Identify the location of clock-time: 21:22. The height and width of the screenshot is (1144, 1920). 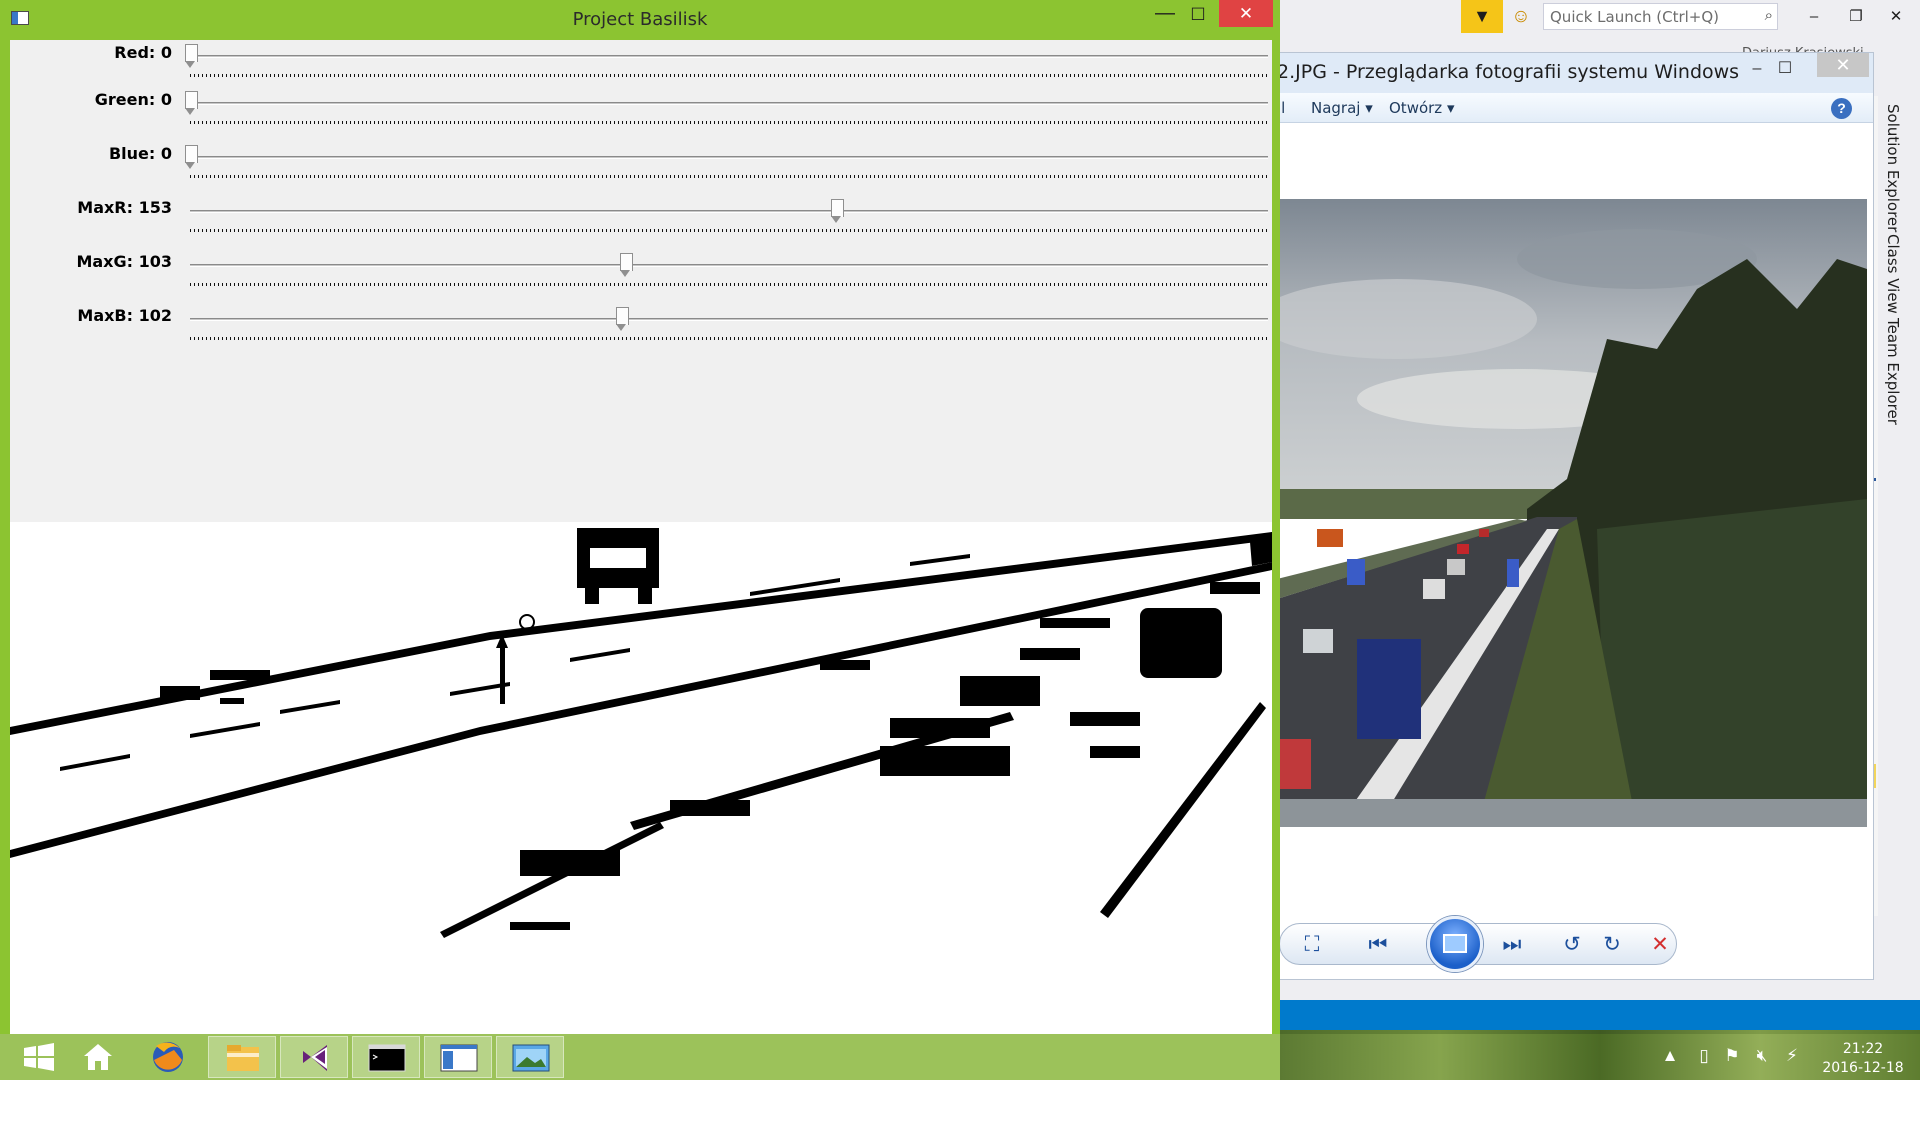
(1863, 1049).